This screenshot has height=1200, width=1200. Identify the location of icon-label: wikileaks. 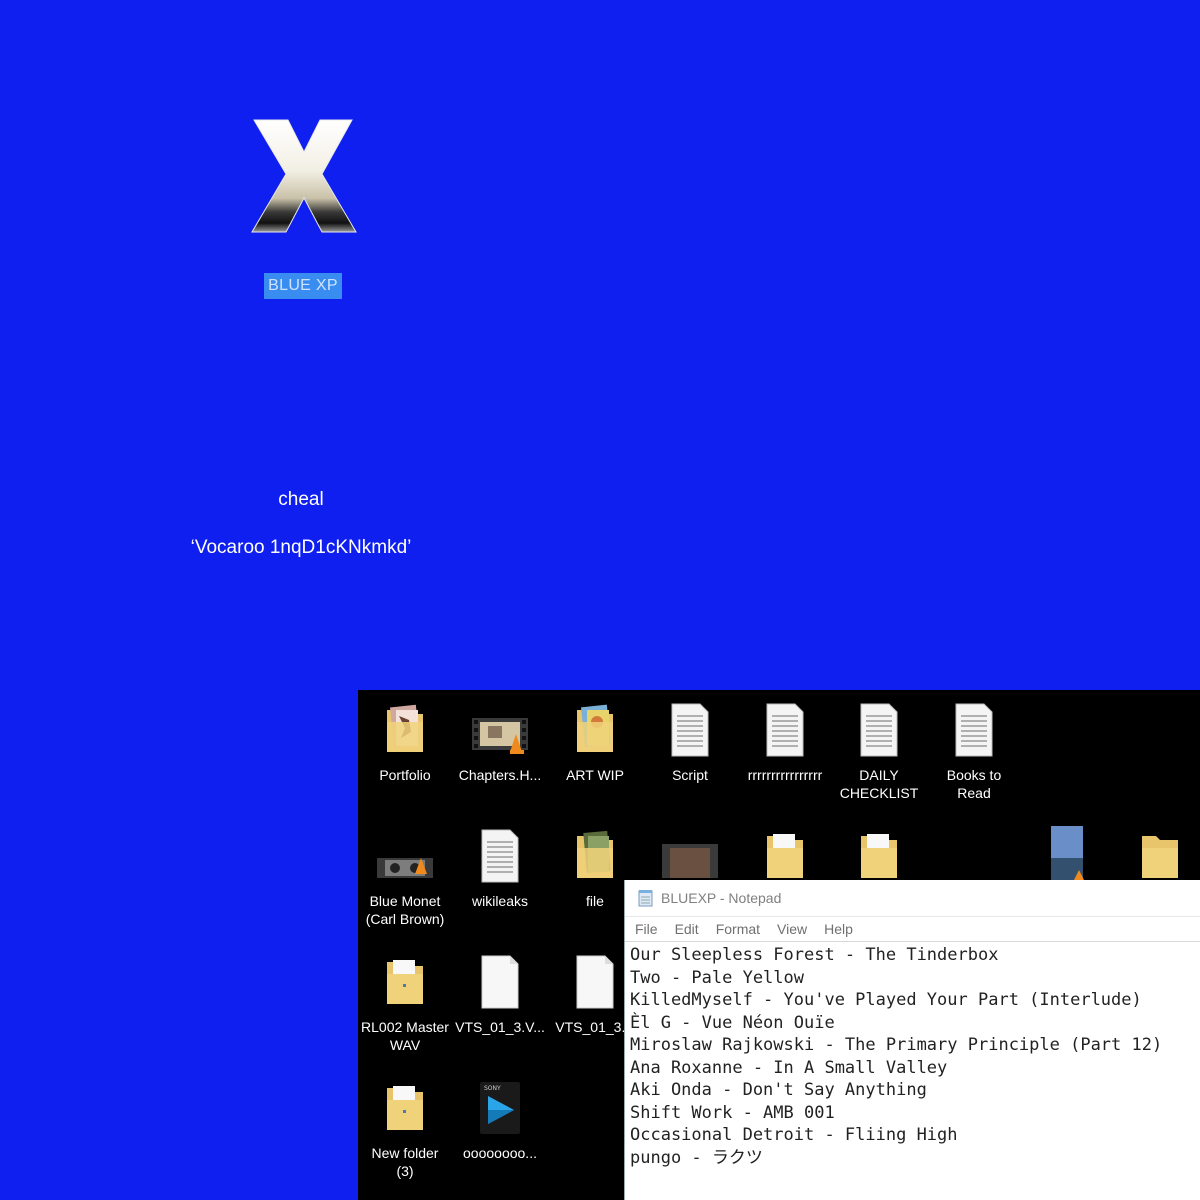
(499, 901).